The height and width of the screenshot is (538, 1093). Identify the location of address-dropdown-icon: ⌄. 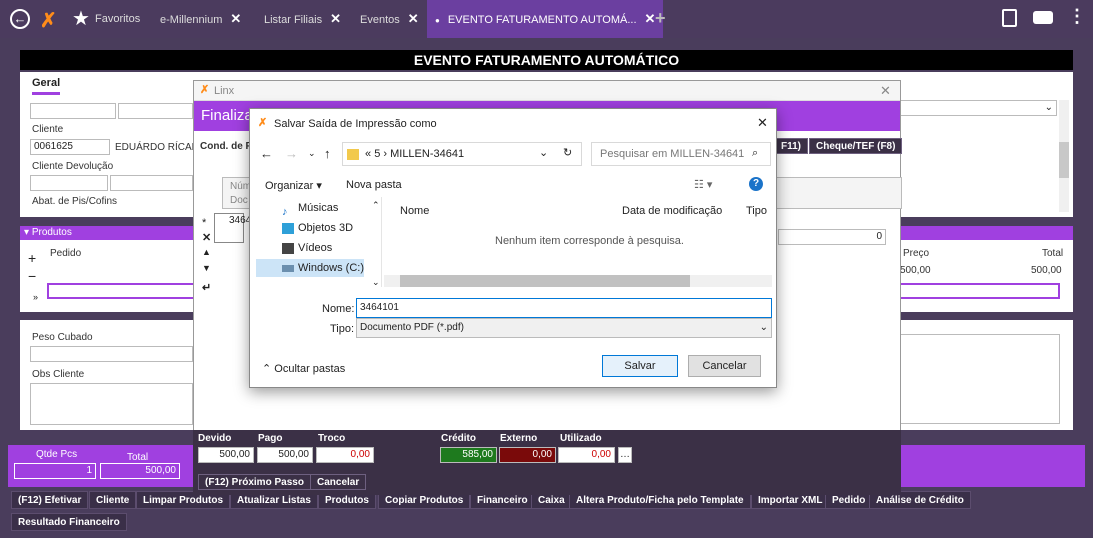
(543, 152).